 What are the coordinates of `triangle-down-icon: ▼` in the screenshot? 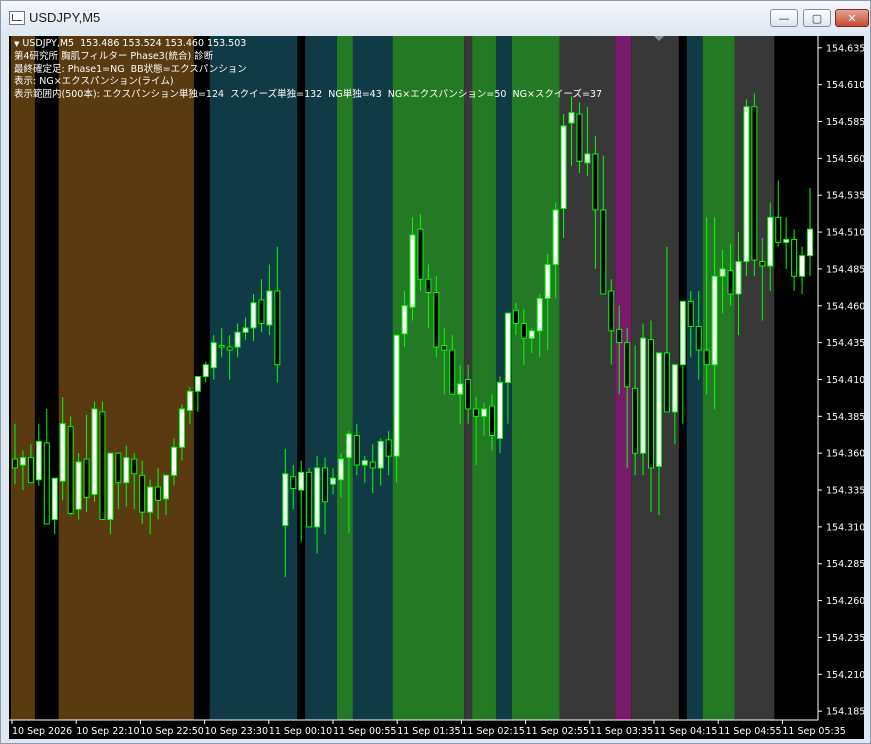 It's located at (16, 44).